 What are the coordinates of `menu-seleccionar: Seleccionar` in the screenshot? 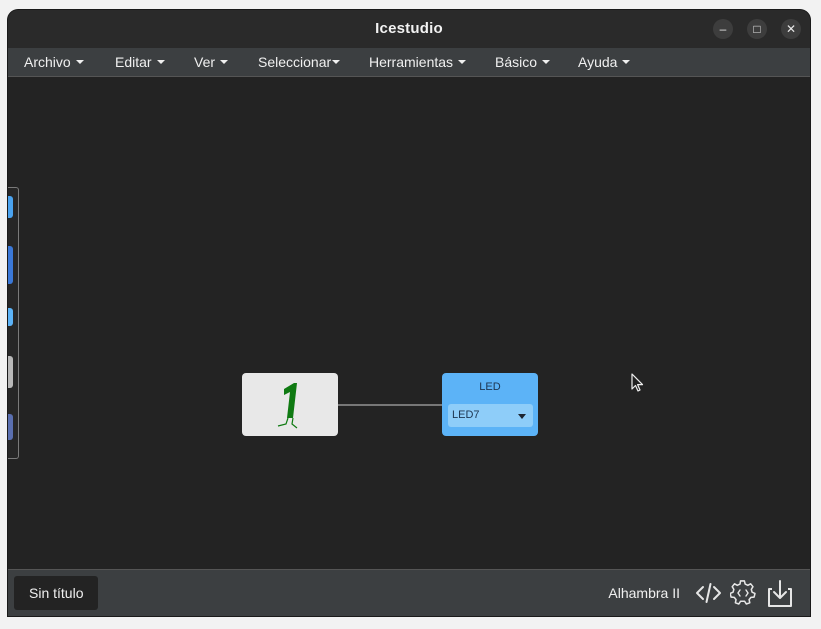 It's located at (299, 62).